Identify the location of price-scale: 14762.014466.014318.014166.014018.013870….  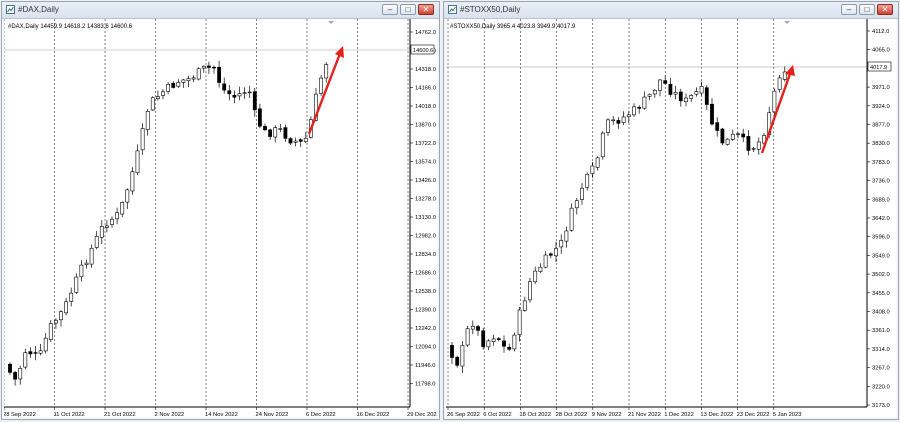
(423, 209).